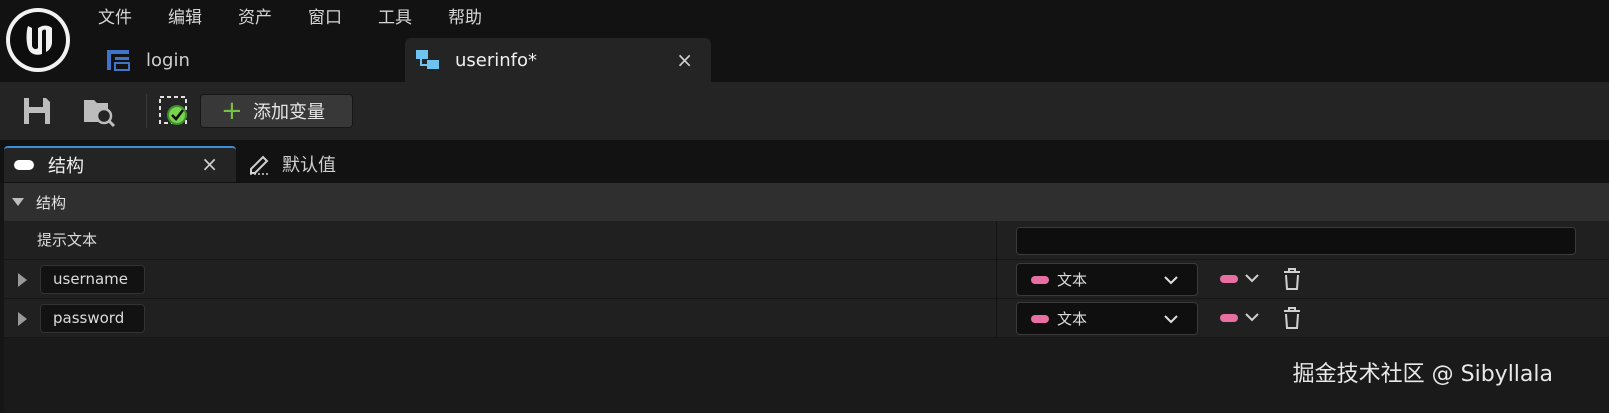 The image size is (1609, 413). What do you see at coordinates (465, 18) in the screenshot?
I see `menu-help: 帮助` at bounding box center [465, 18].